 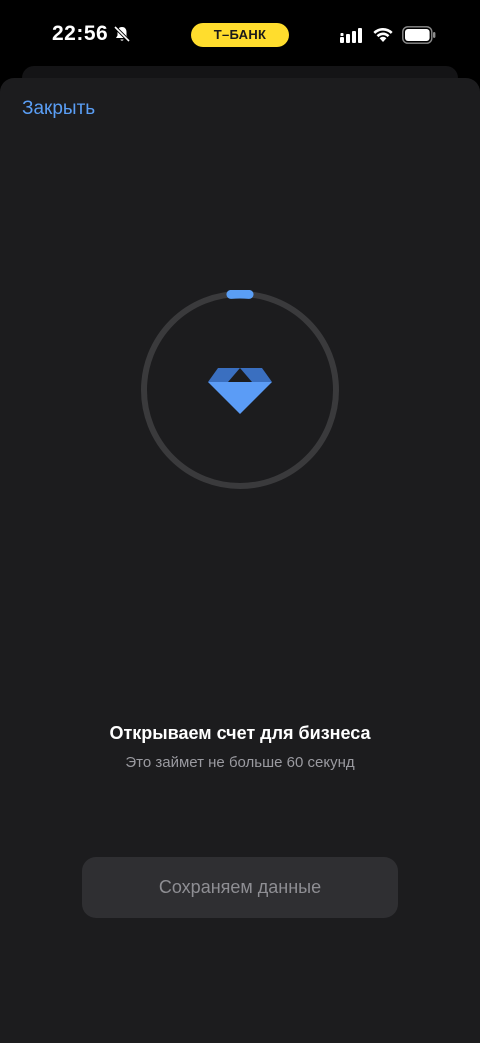 I want to click on bell-off-icon, so click(x=122, y=34).